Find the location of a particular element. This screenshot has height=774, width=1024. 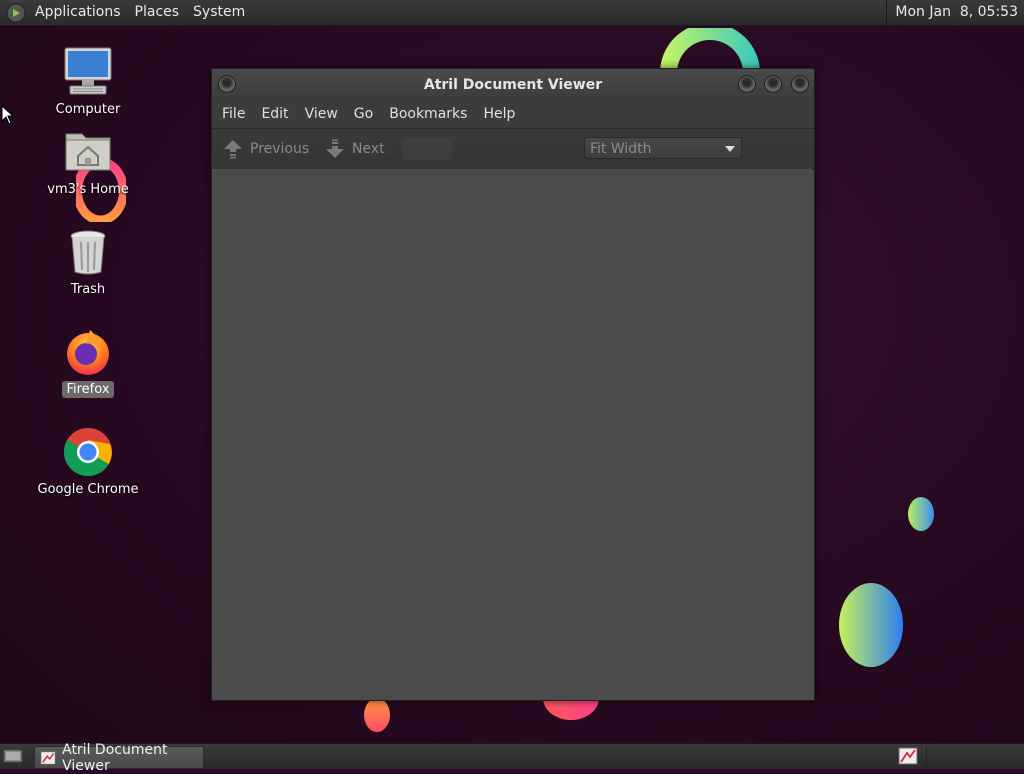

wallpaper-ring-top is located at coordinates (710, 50).